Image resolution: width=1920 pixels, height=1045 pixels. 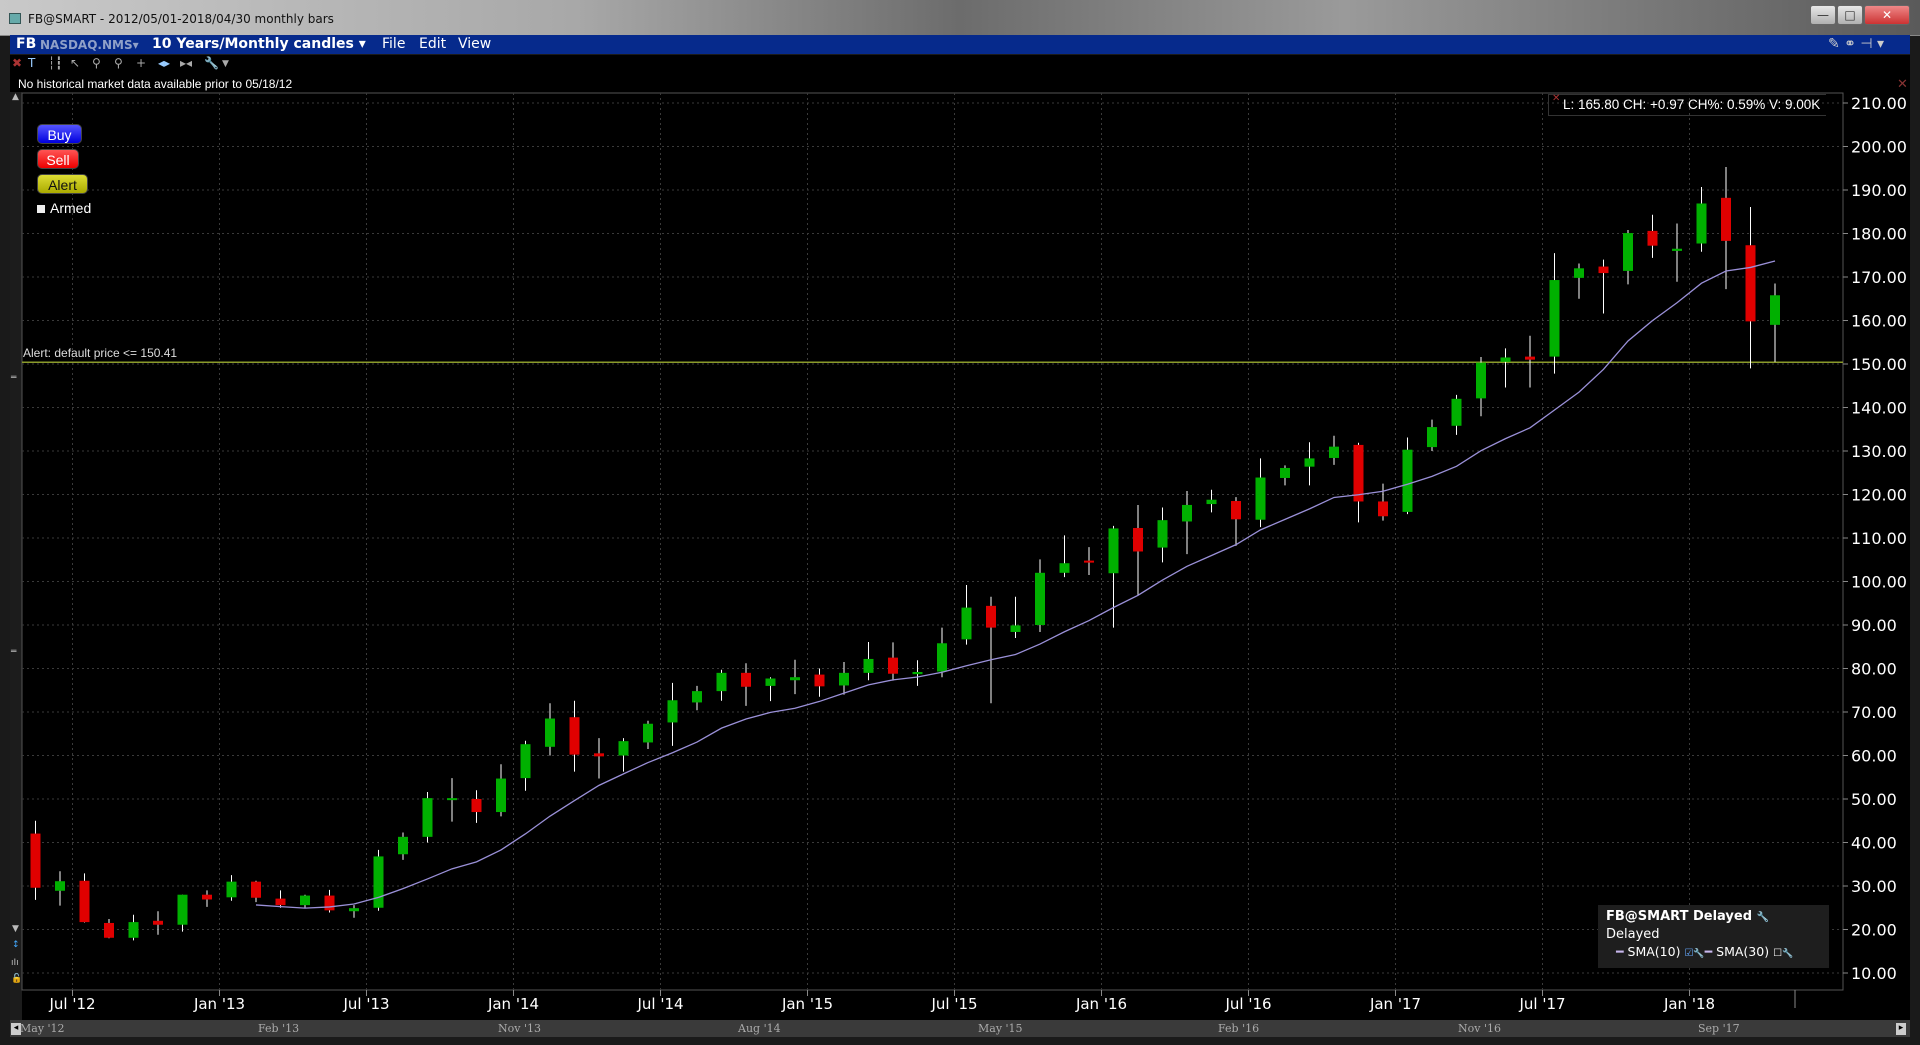 I want to click on sell-button: Sell, so click(x=58, y=159).